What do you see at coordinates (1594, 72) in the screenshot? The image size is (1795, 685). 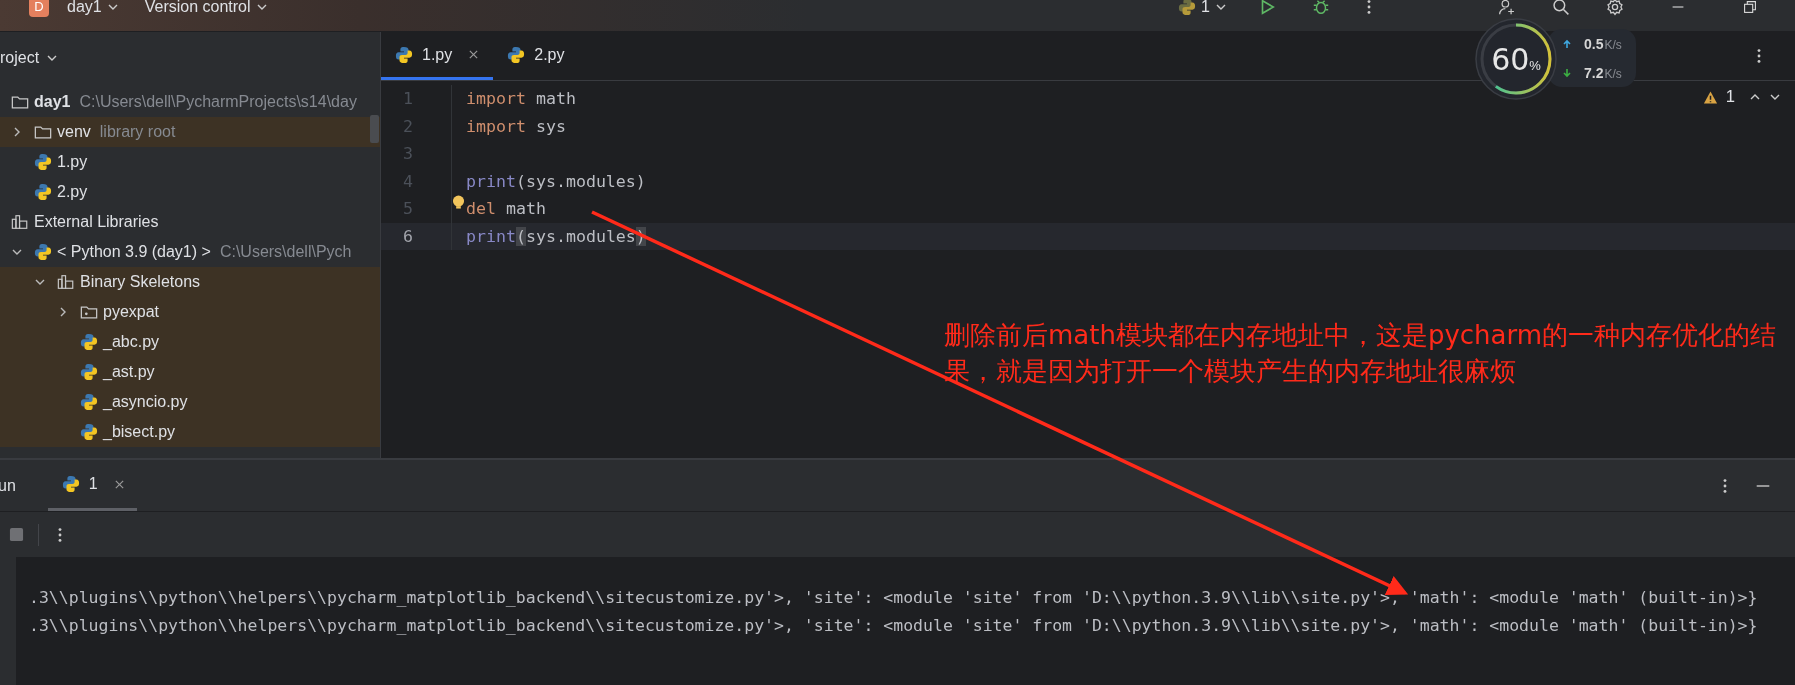 I see `download-speed: 7.2` at bounding box center [1594, 72].